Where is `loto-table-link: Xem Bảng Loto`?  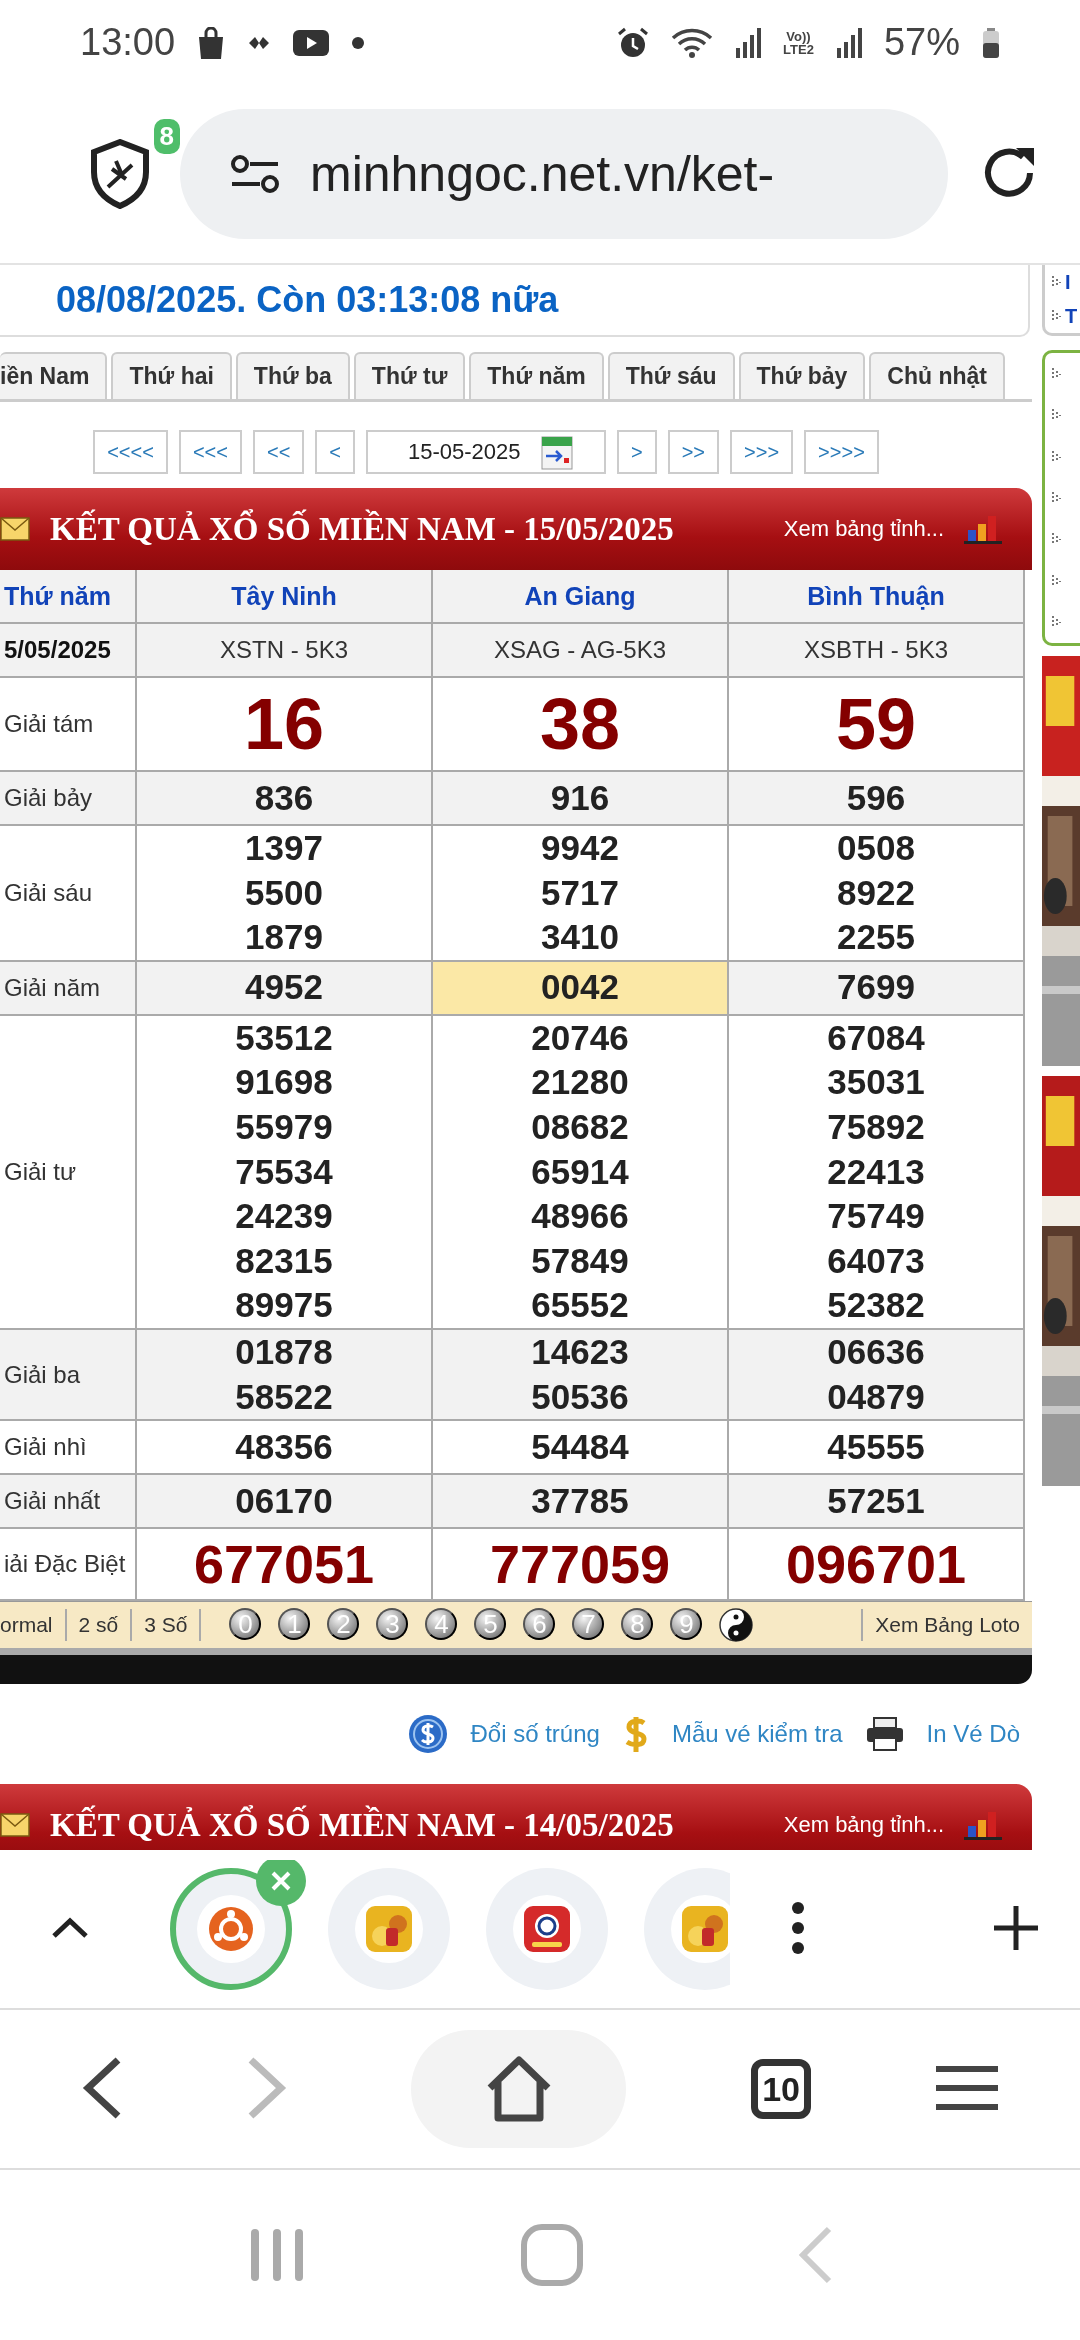
loto-table-link: Xem Bảng Loto is located at coordinates (946, 1625).